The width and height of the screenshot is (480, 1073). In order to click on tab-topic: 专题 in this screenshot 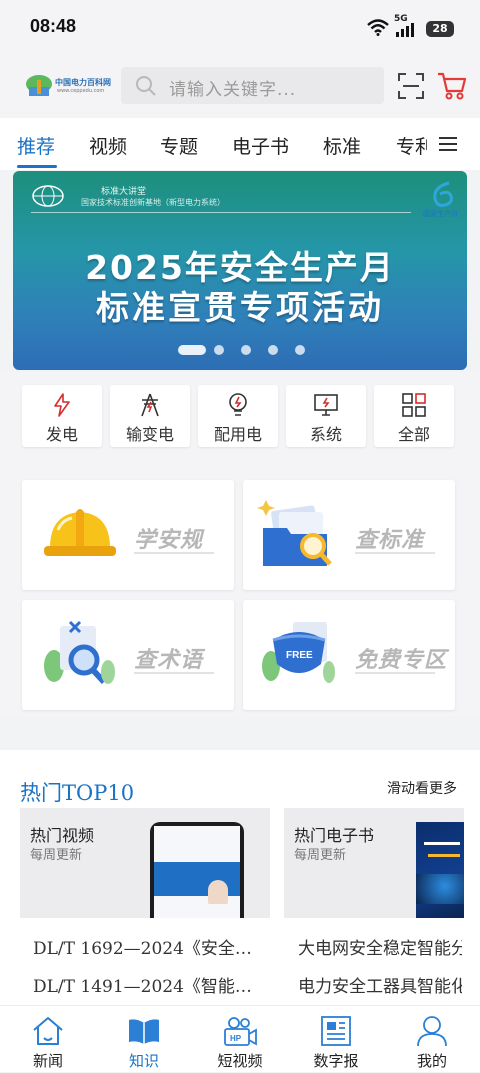, I will do `click(179, 145)`.